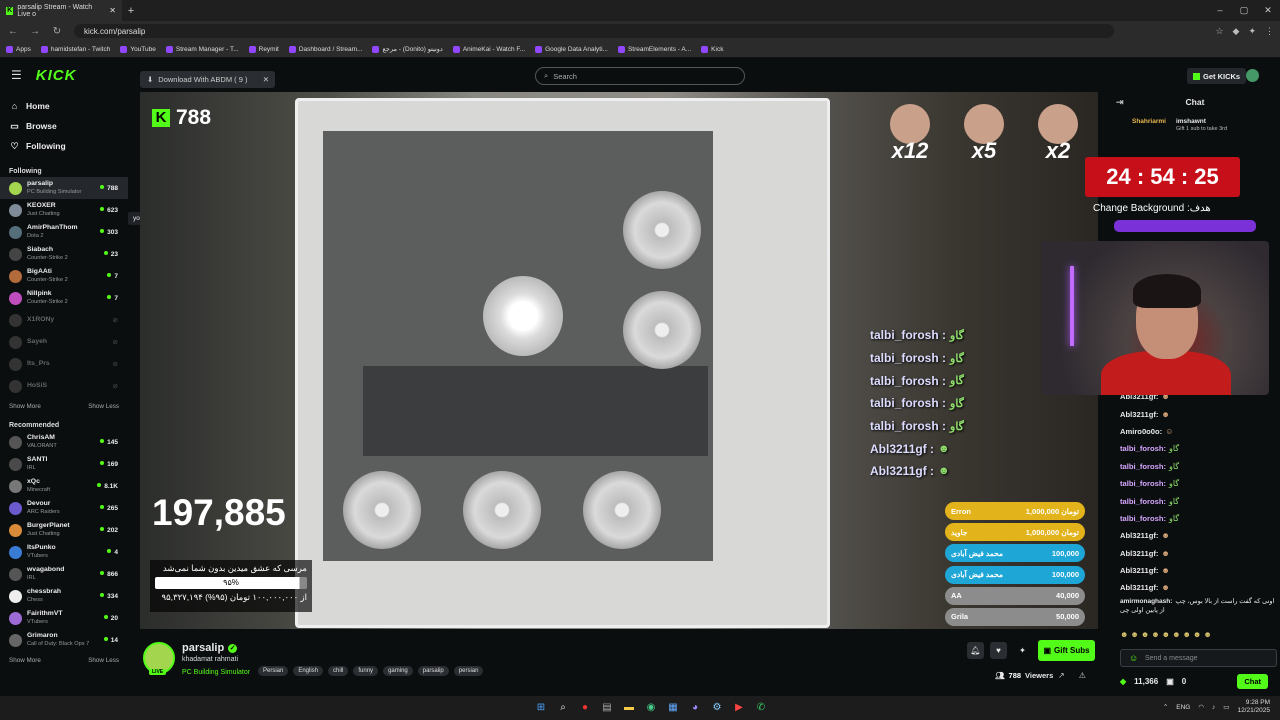 This screenshot has width=1280, height=720. I want to click on sidebar-channel: wvagabond IRL 866, so click(64, 574).